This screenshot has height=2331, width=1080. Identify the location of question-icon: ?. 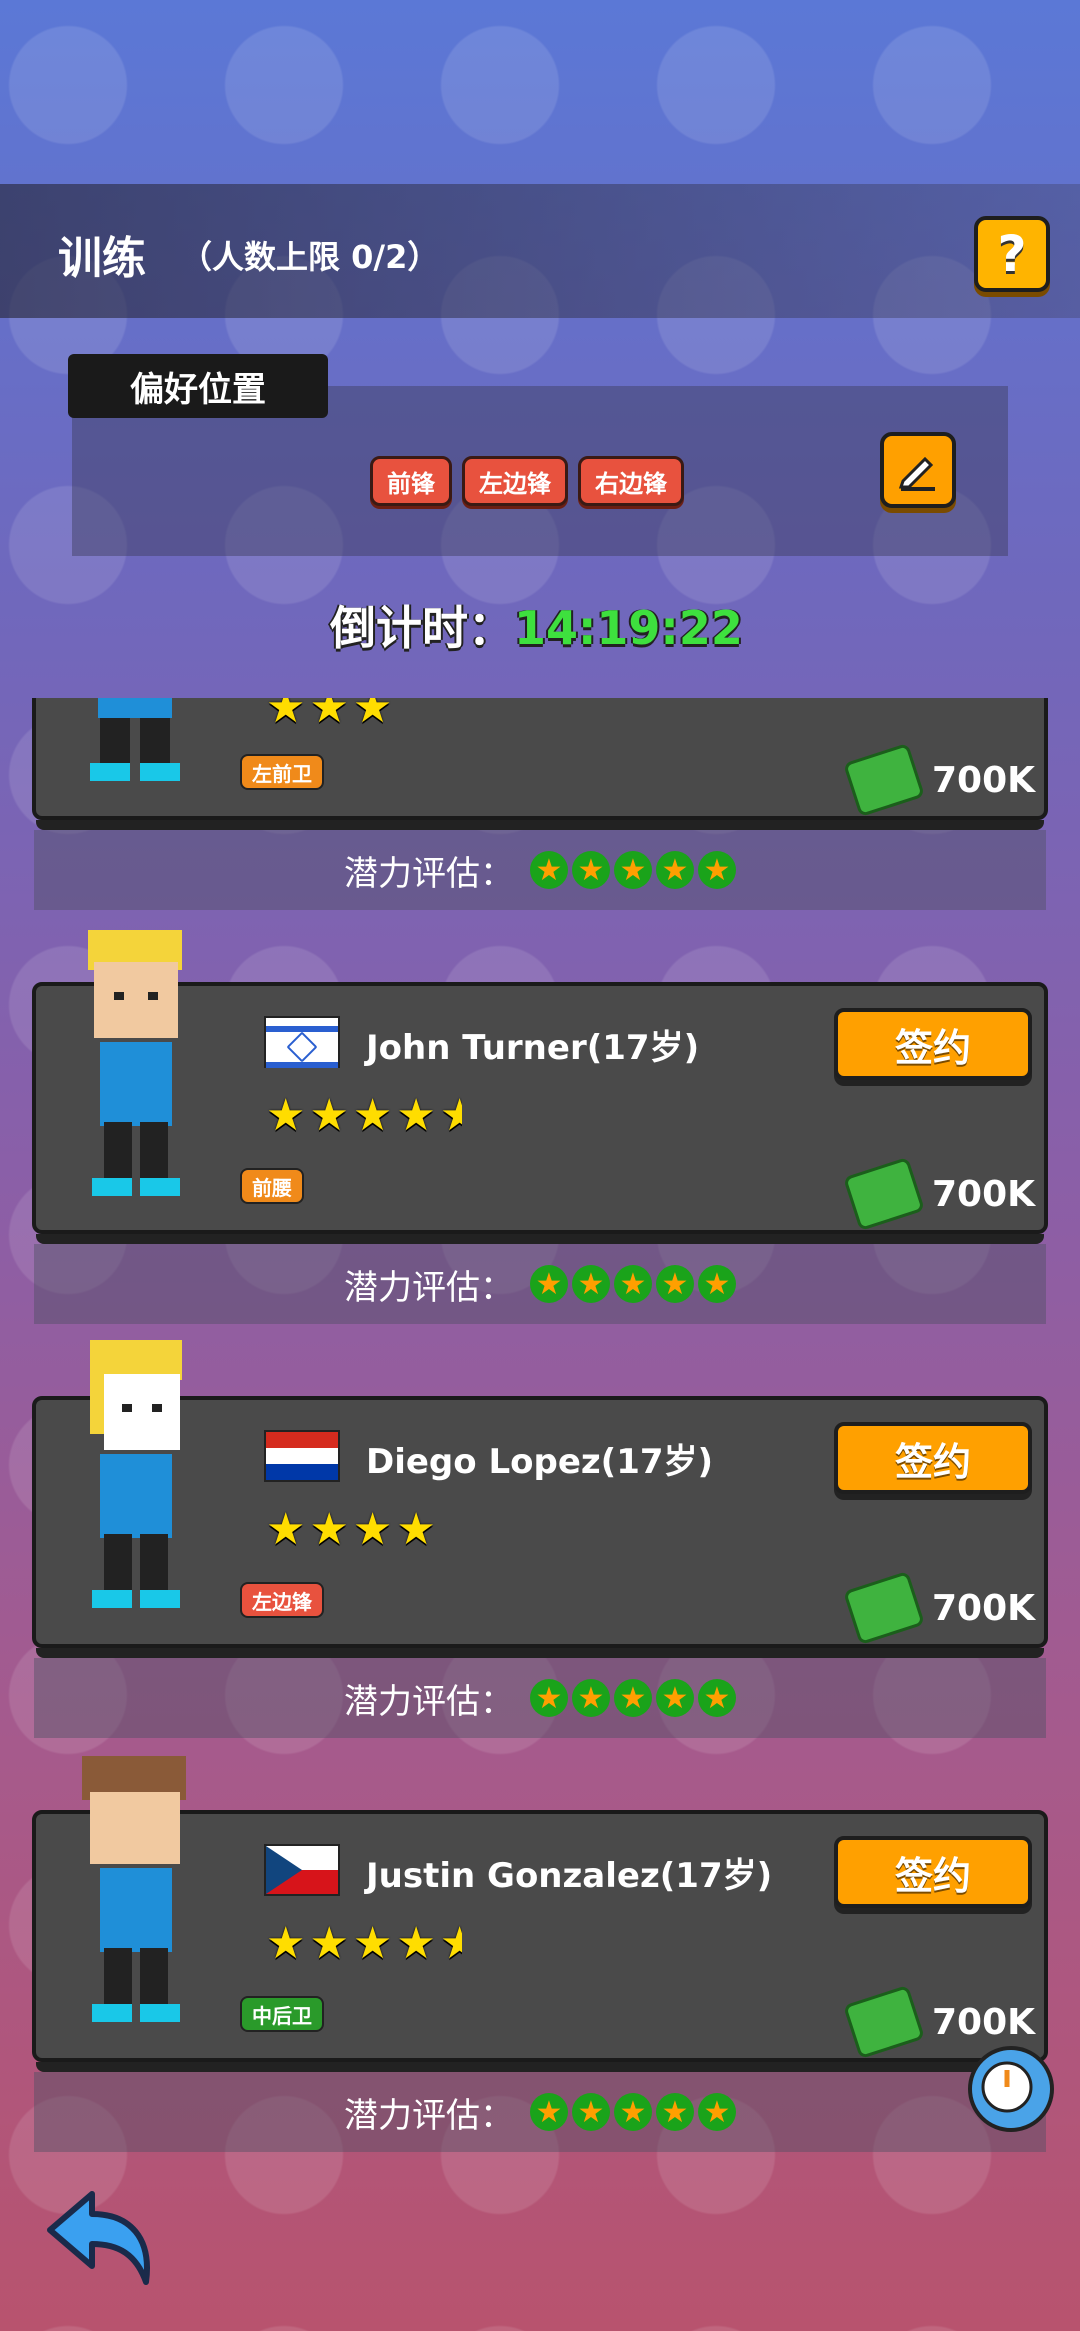
(1012, 254).